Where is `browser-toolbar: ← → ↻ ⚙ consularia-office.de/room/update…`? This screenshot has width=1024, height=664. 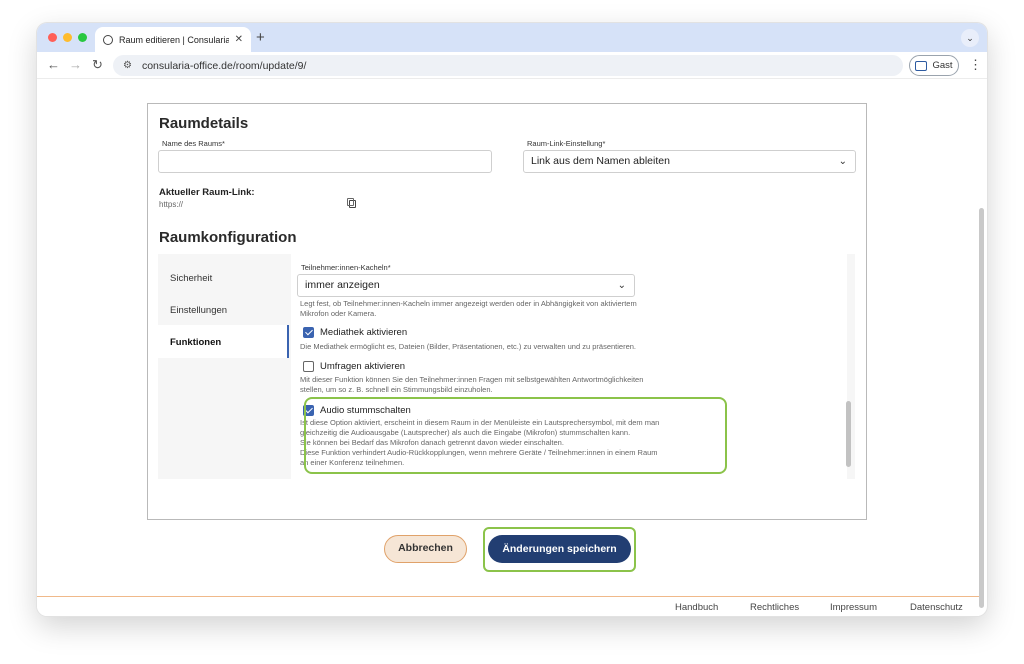 browser-toolbar: ← → ↻ ⚙ consularia-office.de/room/update… is located at coordinates (512, 65).